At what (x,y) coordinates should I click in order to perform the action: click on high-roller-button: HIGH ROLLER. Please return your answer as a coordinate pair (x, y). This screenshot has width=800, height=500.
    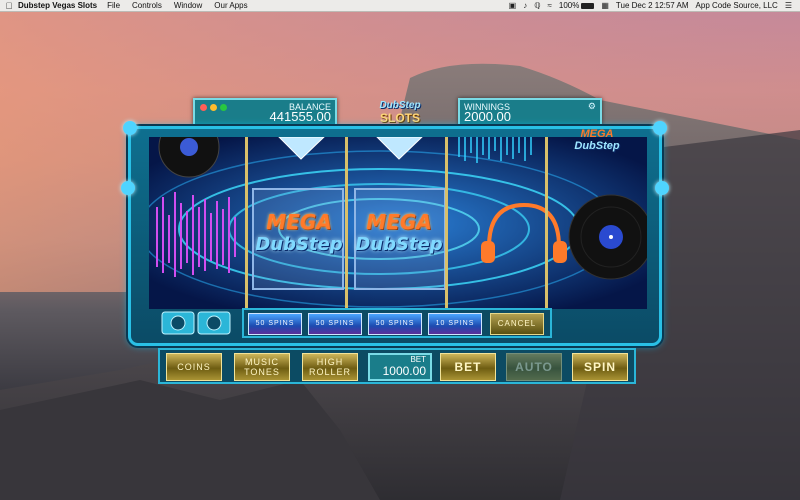
    Looking at the image, I should click on (330, 367).